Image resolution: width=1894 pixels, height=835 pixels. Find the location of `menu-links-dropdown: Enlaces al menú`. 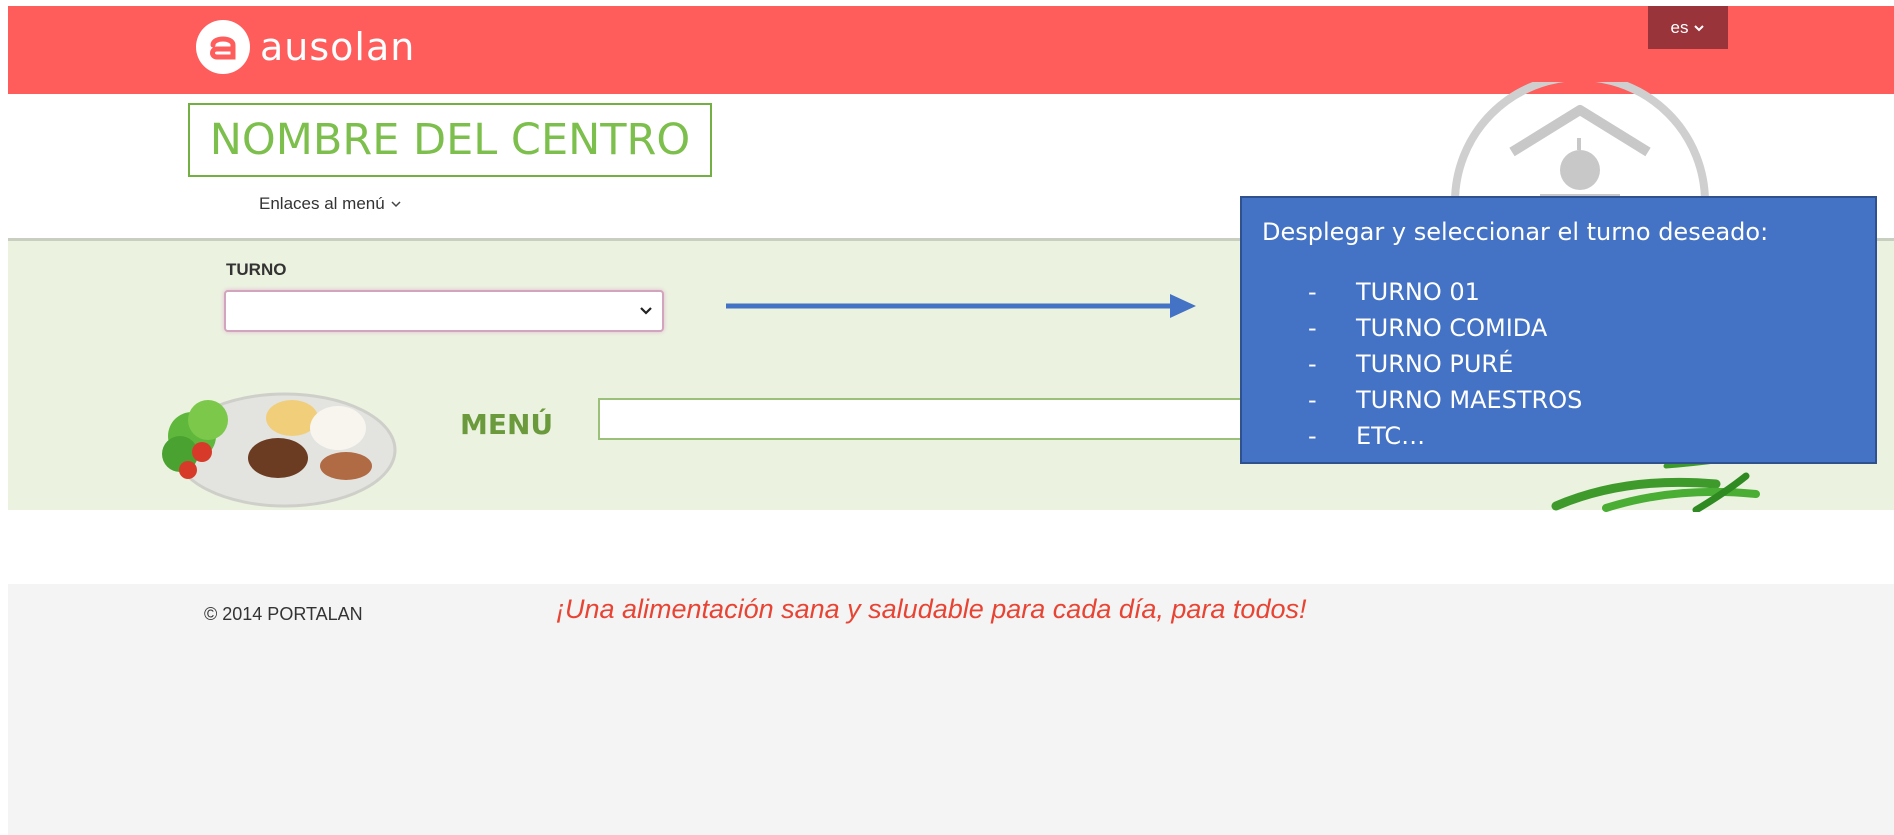

menu-links-dropdown: Enlaces al menú is located at coordinates (330, 204).